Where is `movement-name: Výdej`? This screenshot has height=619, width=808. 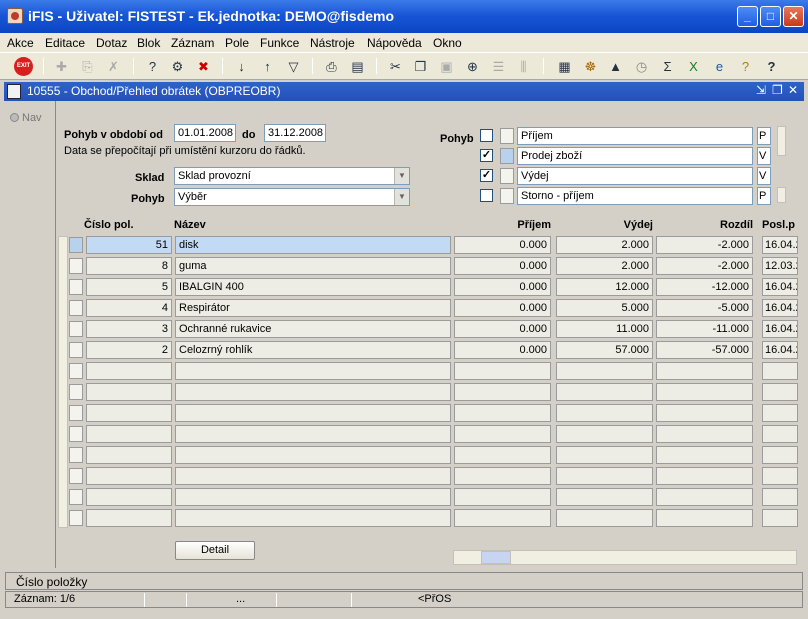
movement-name: Výdej is located at coordinates (635, 176).